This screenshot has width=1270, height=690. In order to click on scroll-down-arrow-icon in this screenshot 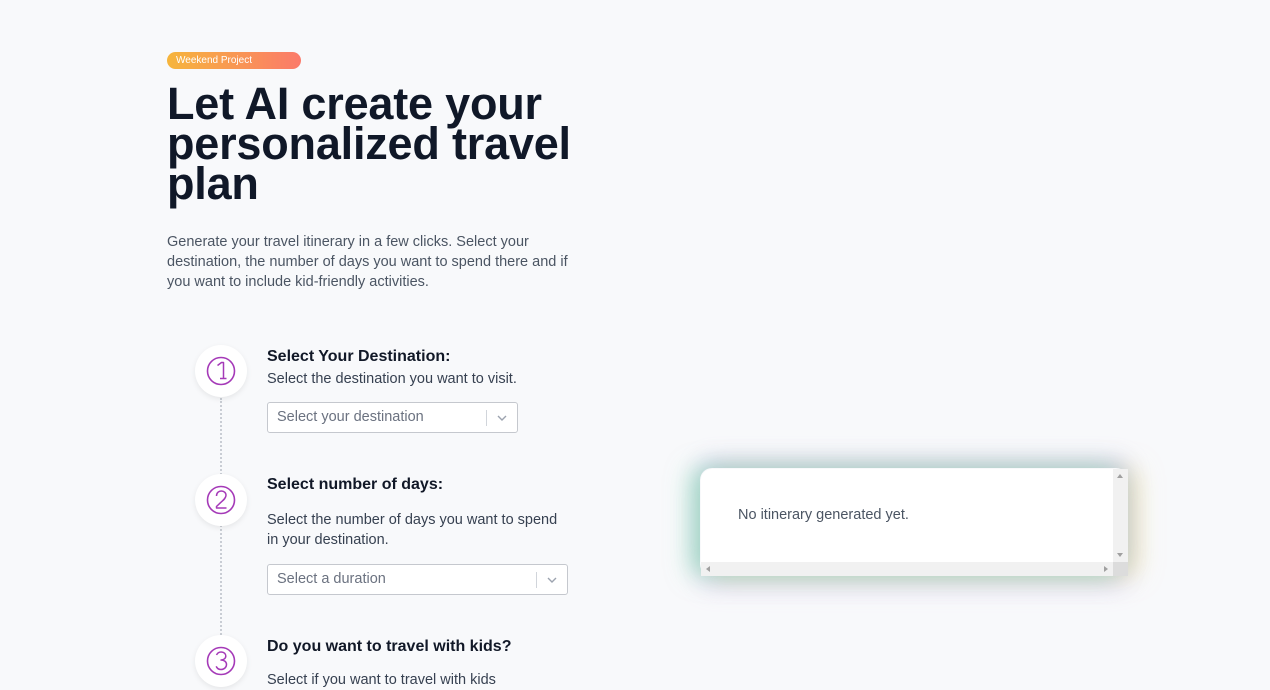, I will do `click(1120, 555)`.